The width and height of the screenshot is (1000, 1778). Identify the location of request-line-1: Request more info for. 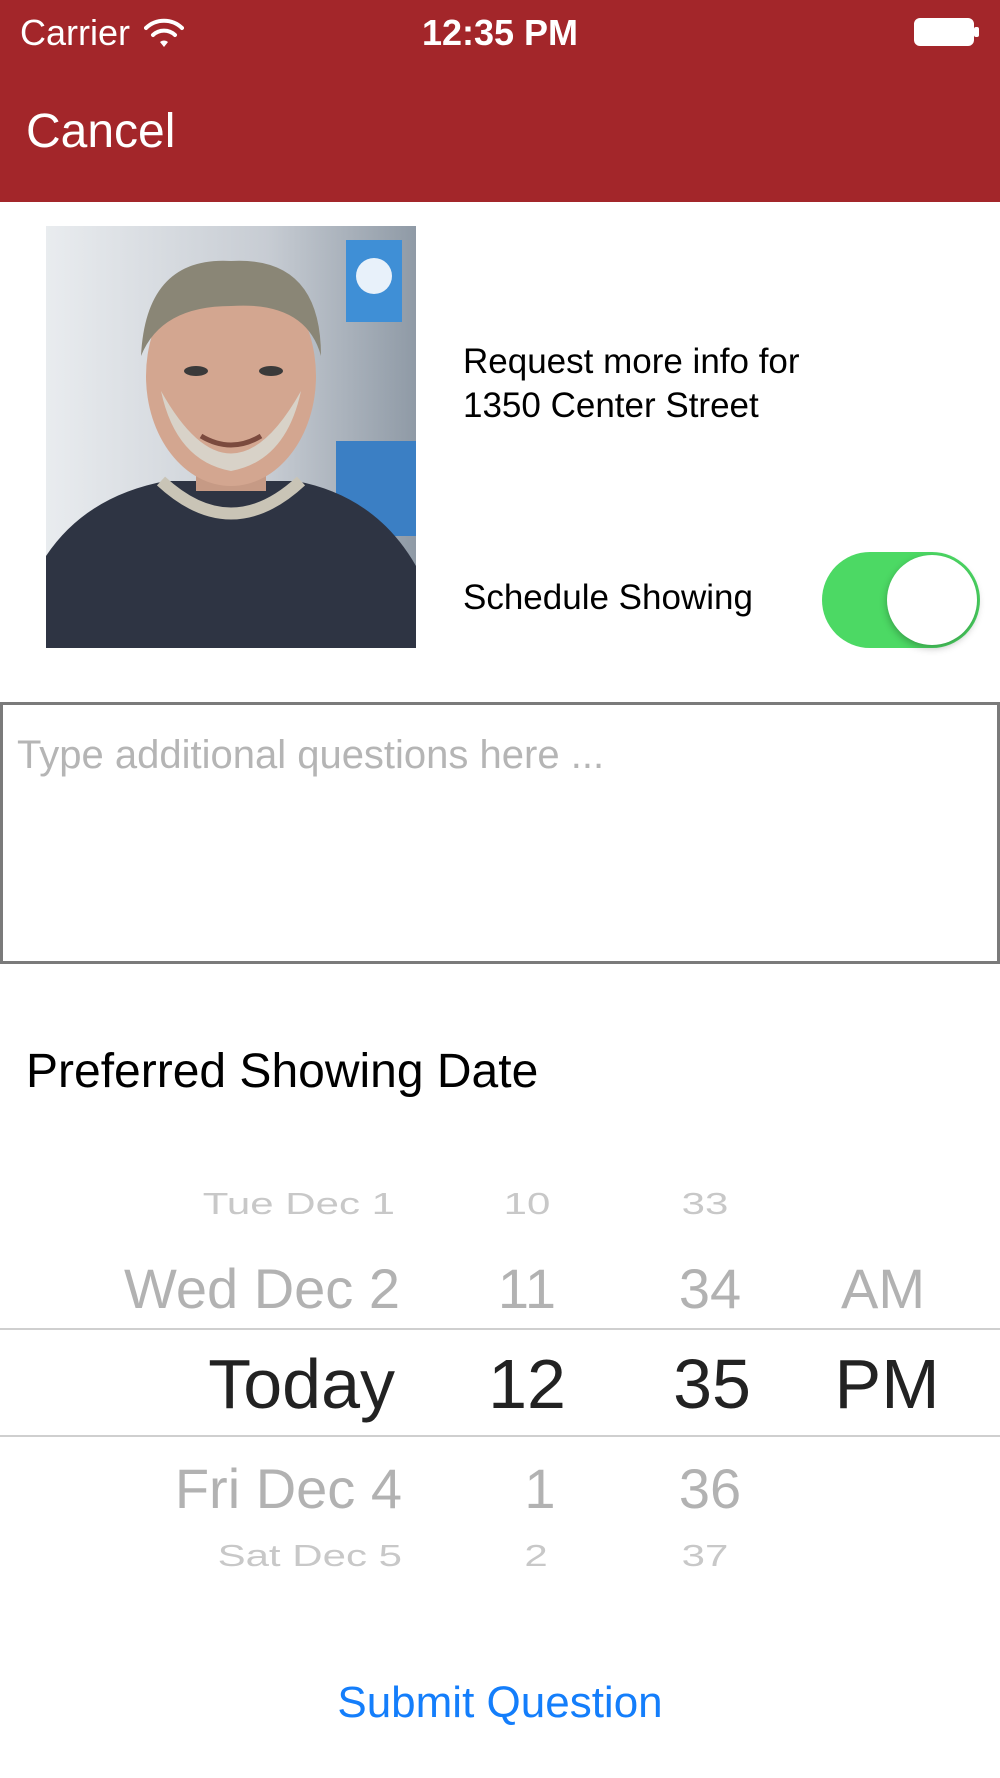
(631, 361).